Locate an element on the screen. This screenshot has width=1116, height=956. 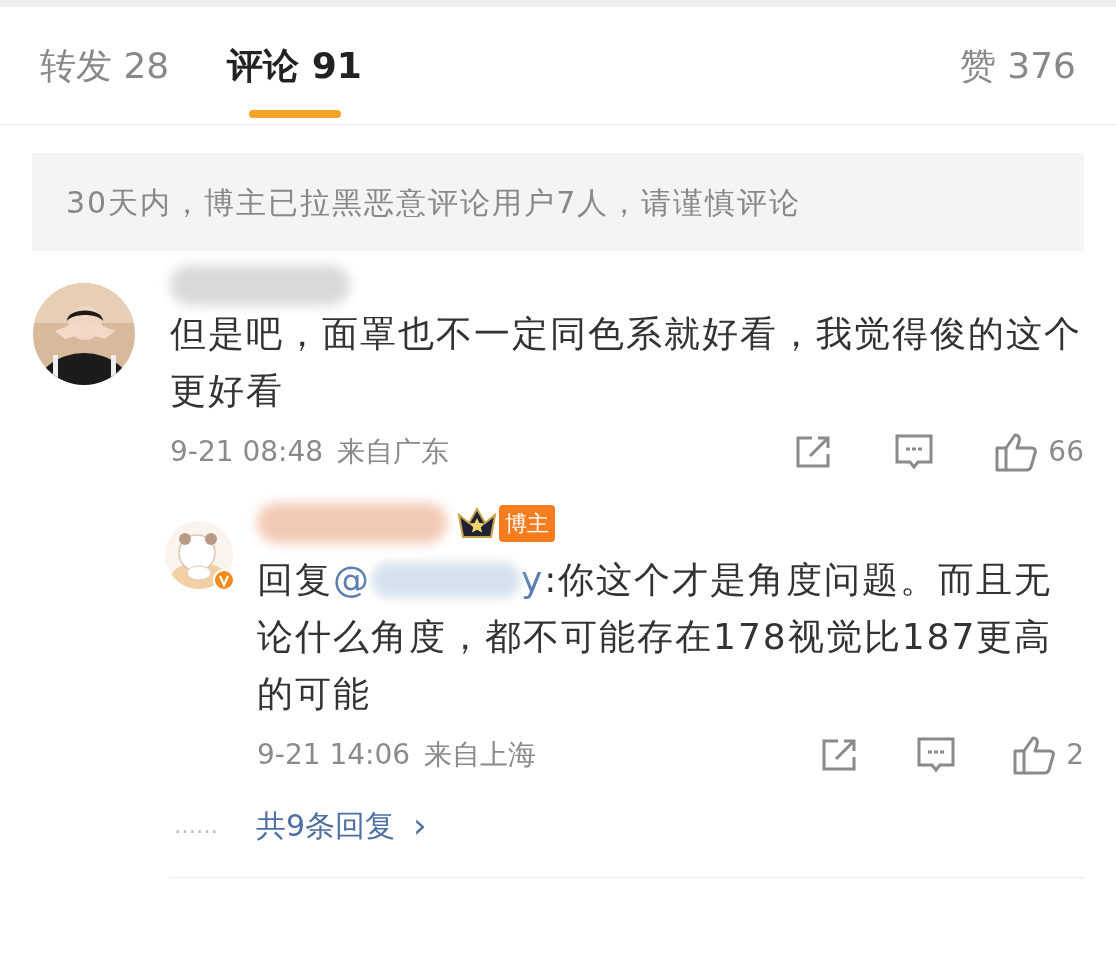
crown-icon is located at coordinates (477, 523).